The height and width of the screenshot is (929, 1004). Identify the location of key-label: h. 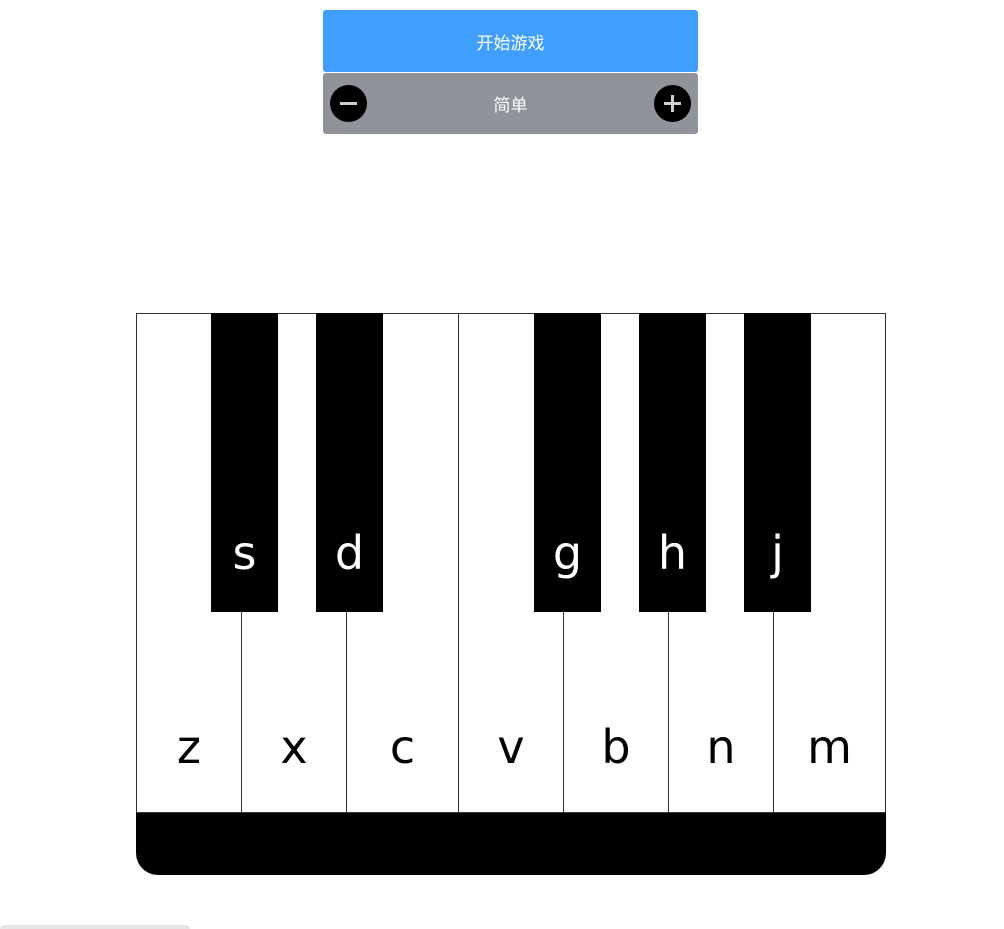
(672, 553).